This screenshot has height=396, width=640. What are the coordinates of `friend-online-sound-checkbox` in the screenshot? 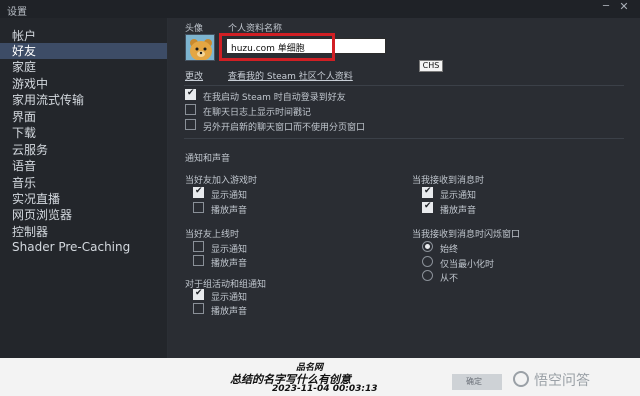 It's located at (198, 260).